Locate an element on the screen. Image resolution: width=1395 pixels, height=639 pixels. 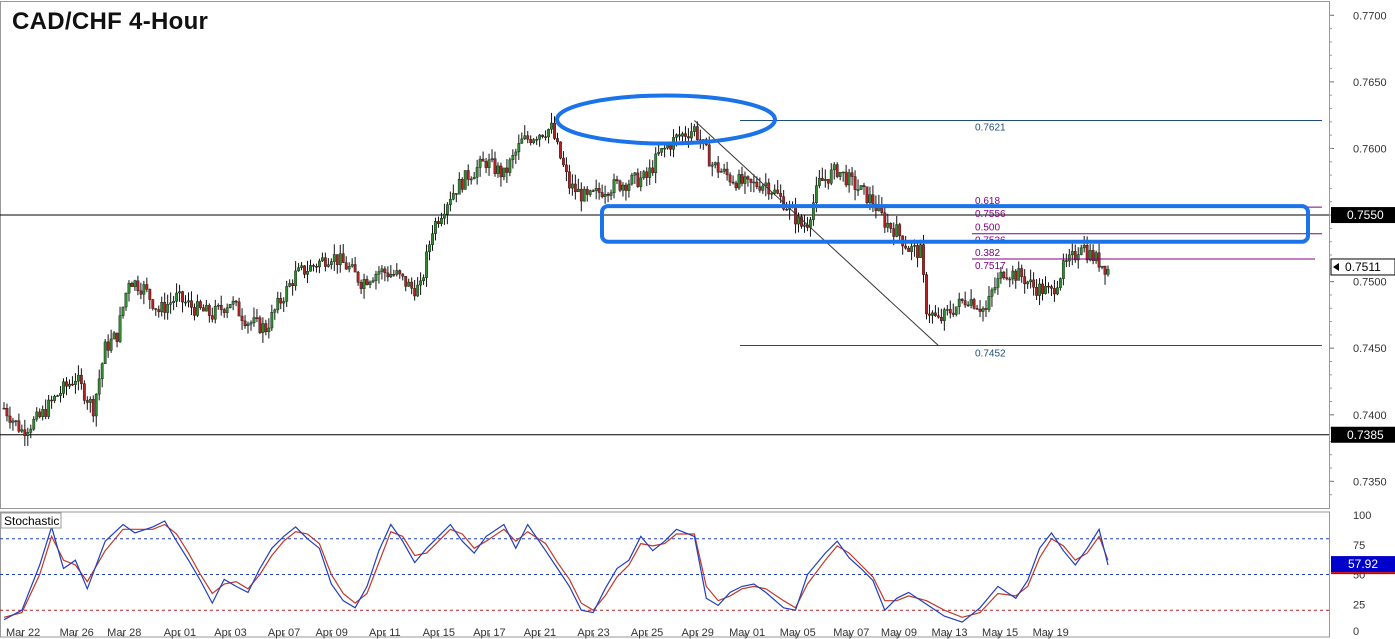
time-tick-label: Mar 26 is located at coordinates (77, 633).